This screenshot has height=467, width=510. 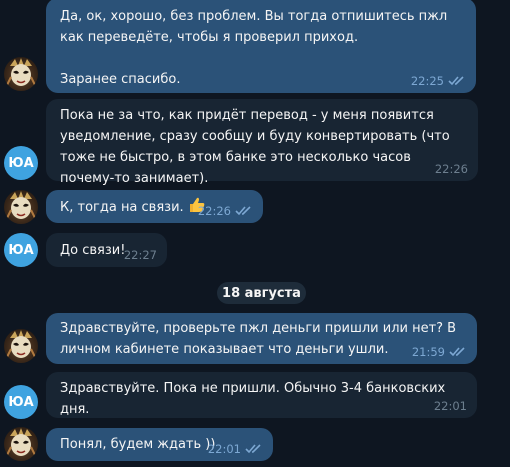 What do you see at coordinates (93, 250) in the screenshot?
I see `message-text: До связи!` at bounding box center [93, 250].